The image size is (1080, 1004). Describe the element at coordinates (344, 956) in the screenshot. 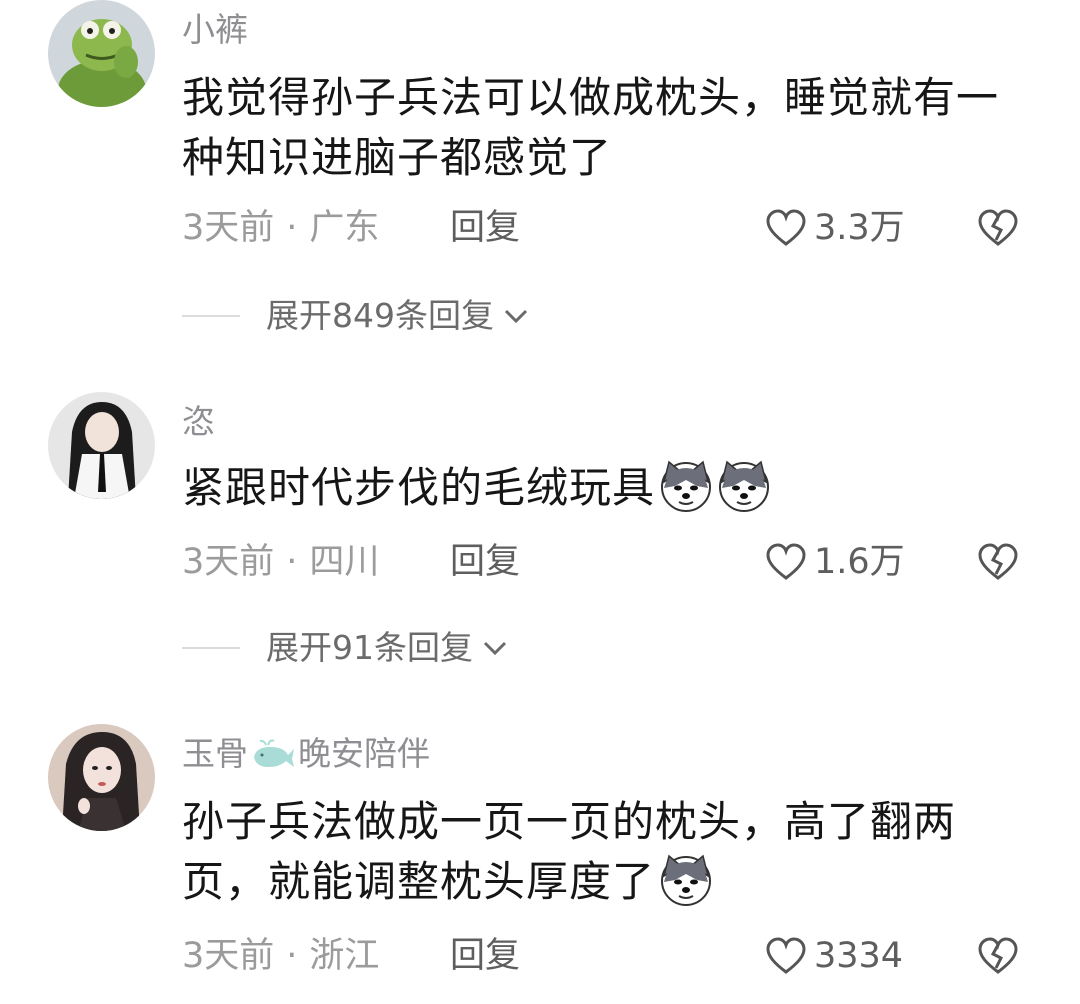

I see `comment-location: 浙江` at that location.